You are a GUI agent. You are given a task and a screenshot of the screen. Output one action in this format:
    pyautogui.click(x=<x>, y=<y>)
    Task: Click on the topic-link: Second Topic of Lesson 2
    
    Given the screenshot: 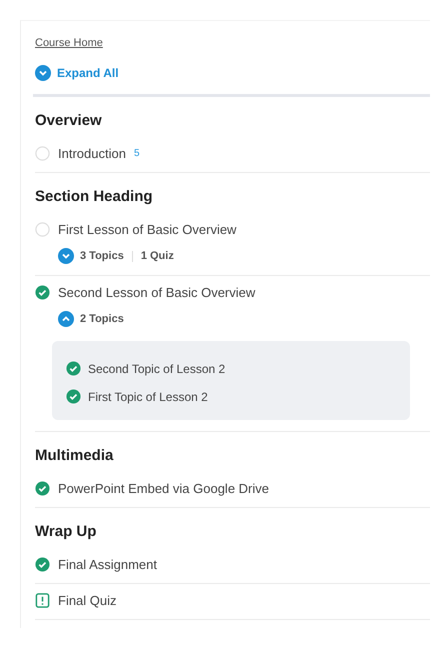 What is the action you would take?
    pyautogui.click(x=157, y=369)
    